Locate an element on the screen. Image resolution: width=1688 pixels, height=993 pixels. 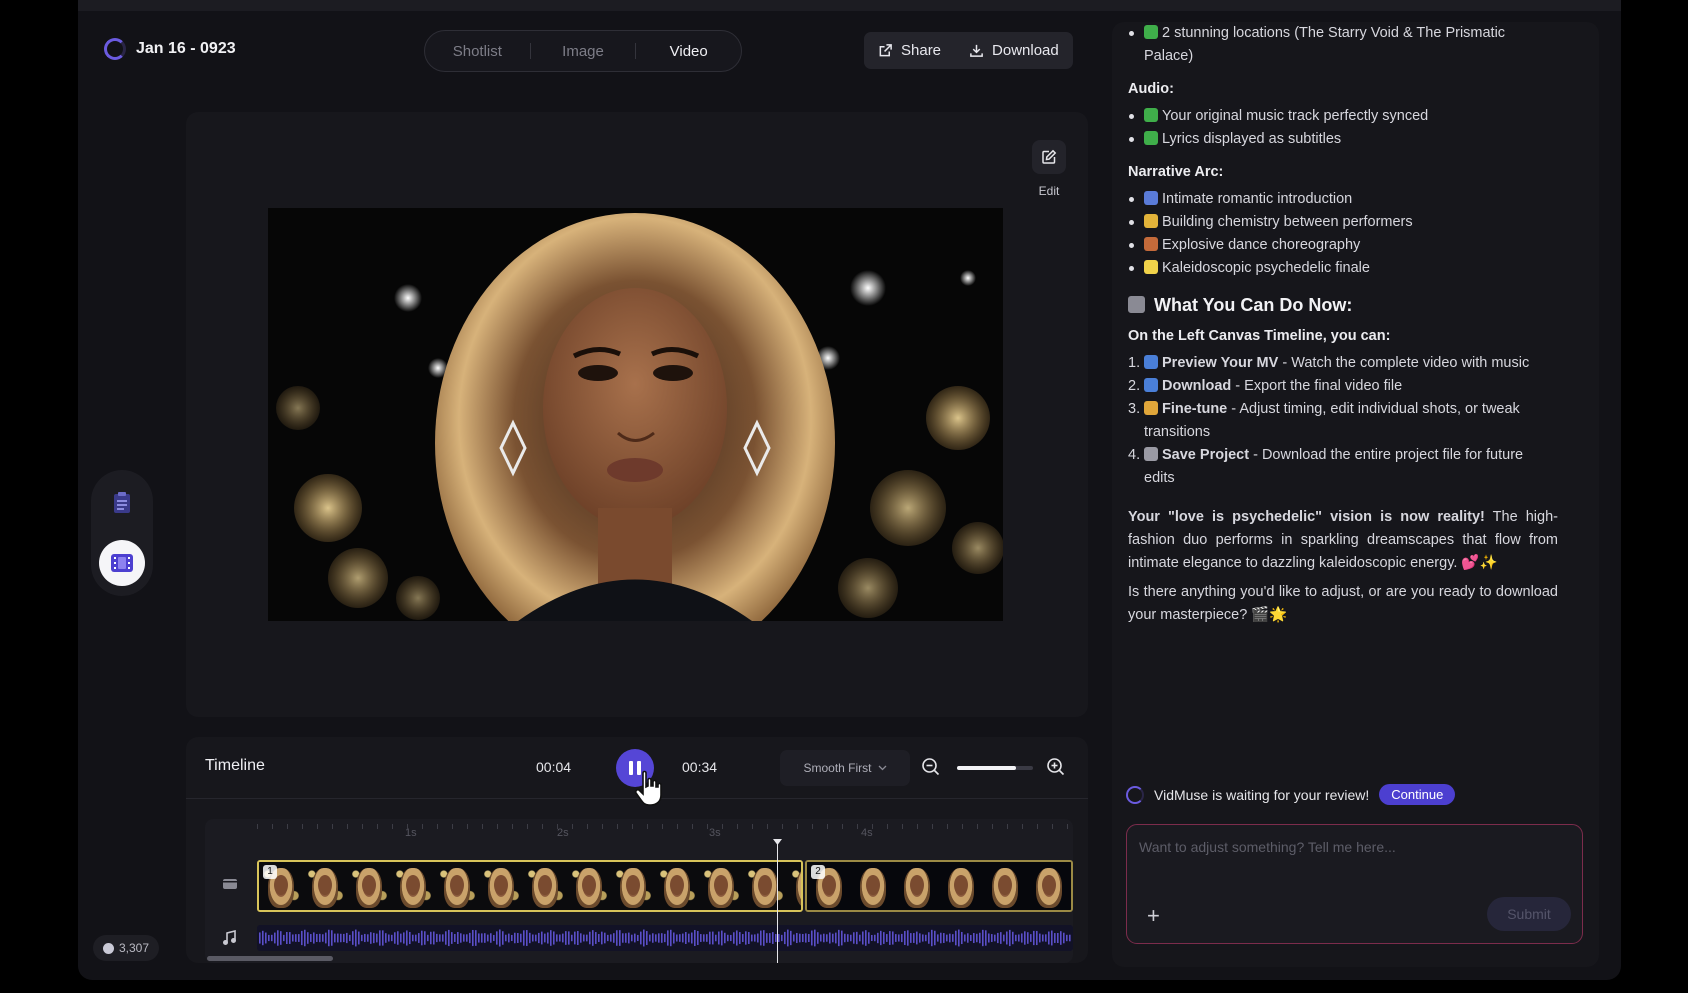
zoom-in-icon is located at coordinates (1056, 767).